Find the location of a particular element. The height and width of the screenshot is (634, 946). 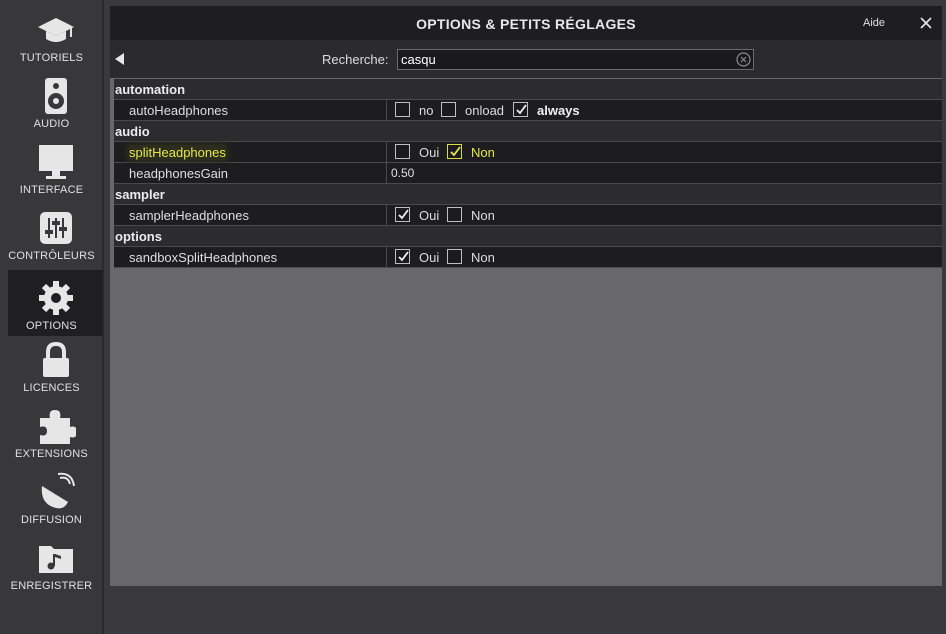

music-folder-icon is located at coordinates (55, 558).